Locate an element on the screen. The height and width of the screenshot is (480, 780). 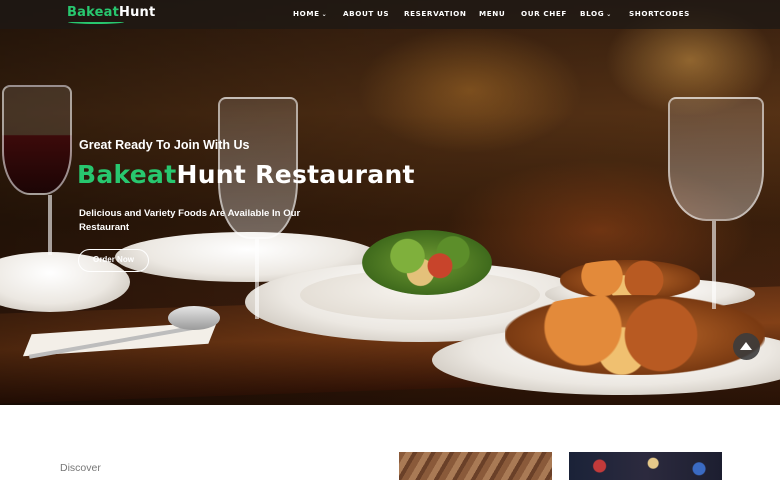
order-now-button: Order Now is located at coordinates (113, 260).